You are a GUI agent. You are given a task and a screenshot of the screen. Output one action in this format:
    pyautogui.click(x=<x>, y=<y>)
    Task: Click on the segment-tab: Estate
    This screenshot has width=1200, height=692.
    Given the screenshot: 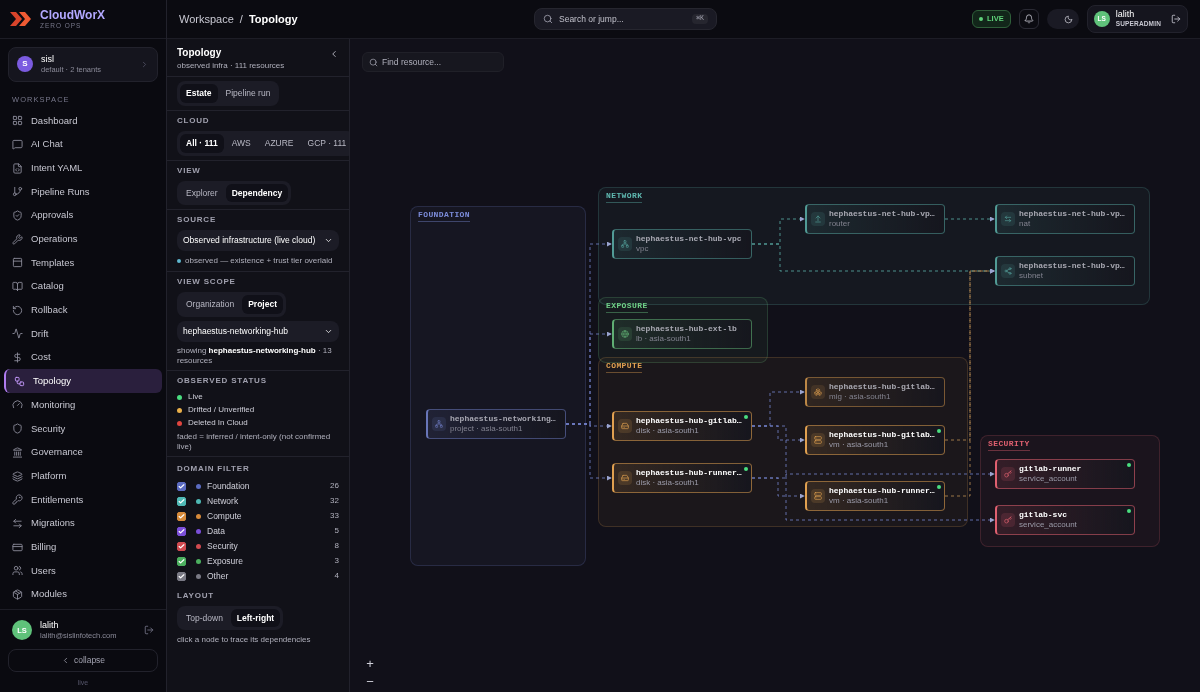 What is the action you would take?
    pyautogui.click(x=199, y=93)
    